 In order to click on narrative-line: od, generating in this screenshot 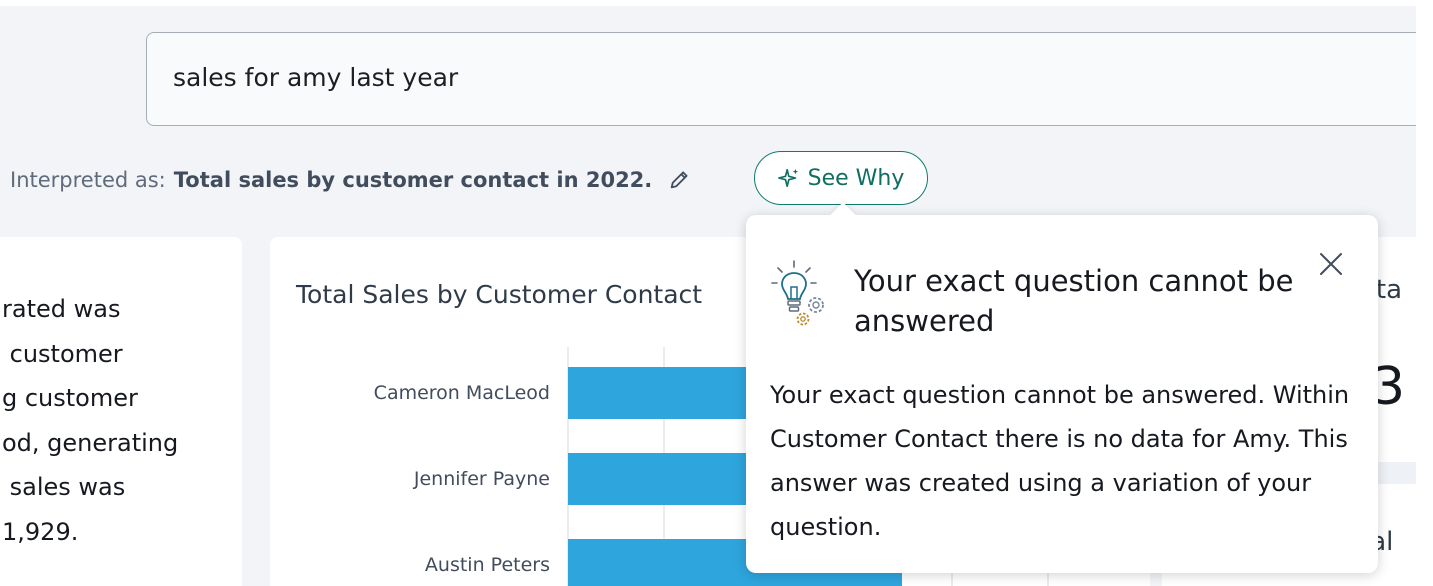, I will do `click(90, 442)`.